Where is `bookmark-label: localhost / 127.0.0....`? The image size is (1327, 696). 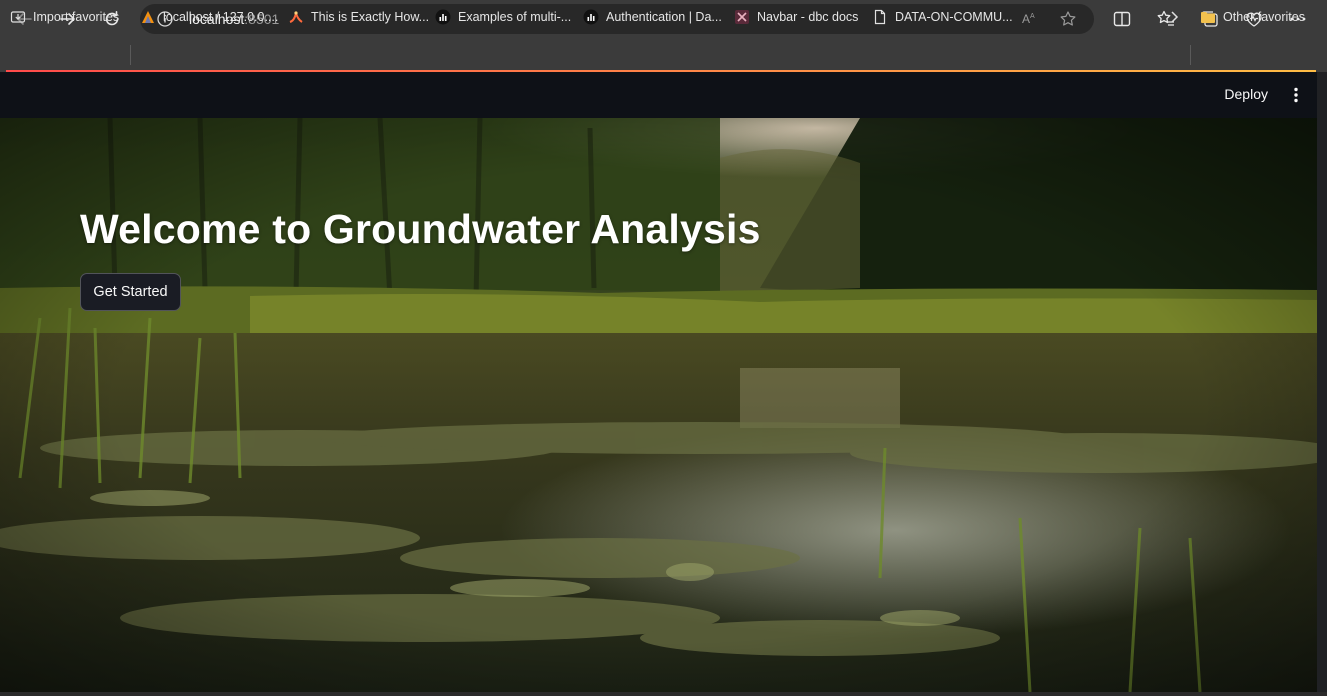
bookmark-label: localhost / 127.0.0.... is located at coordinates (221, 17).